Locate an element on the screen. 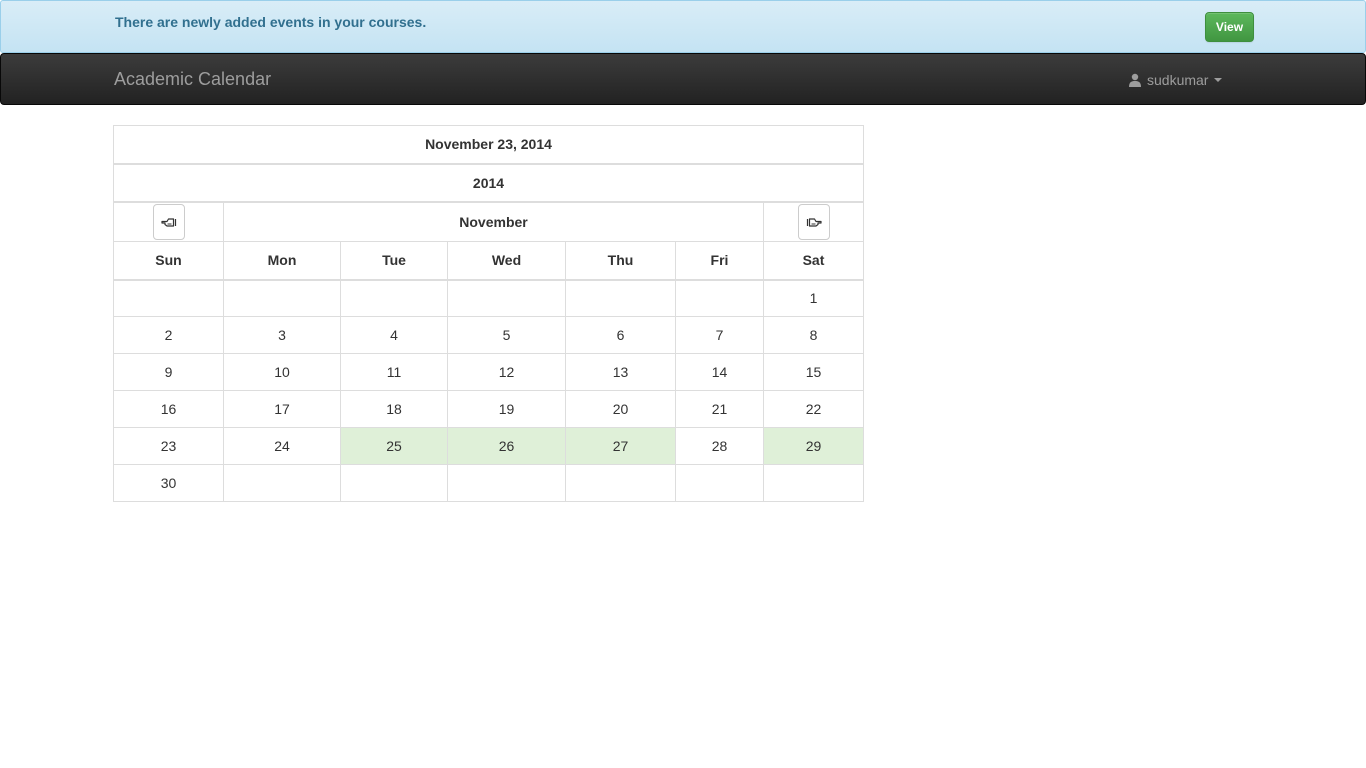 This screenshot has height=768, width=1366. month-heading: November is located at coordinates (493, 221).